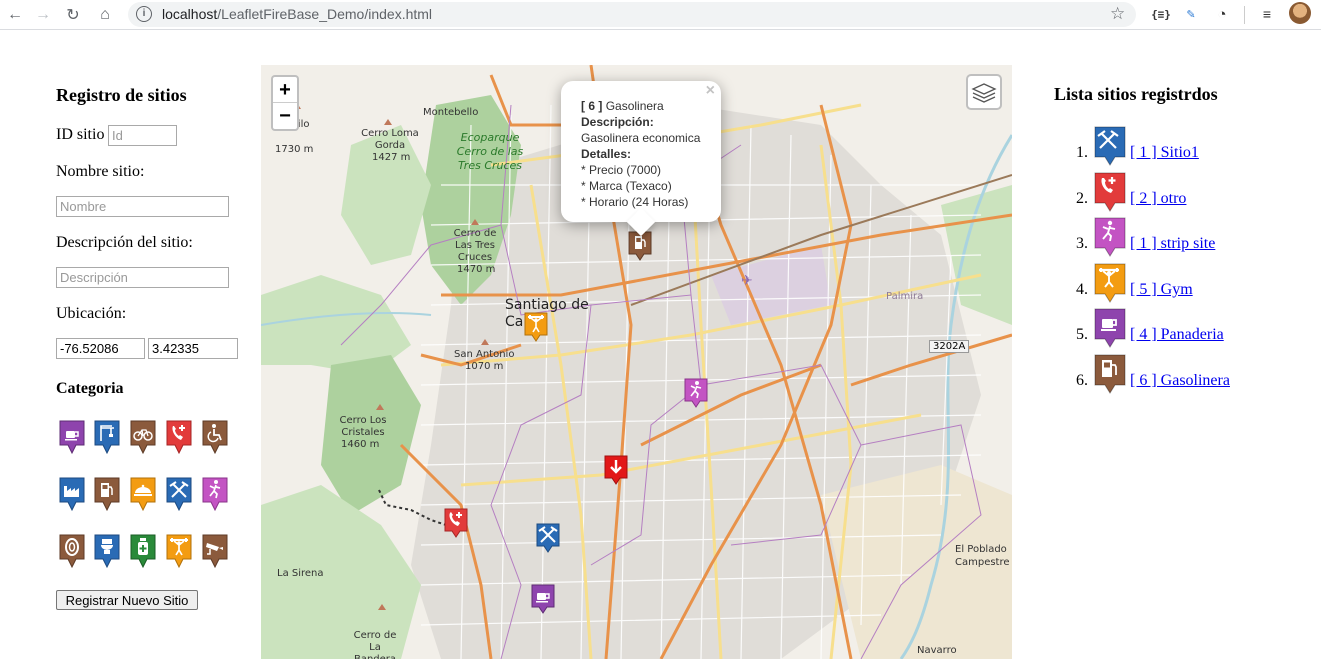 The width and height of the screenshot is (1321, 659). Describe the element at coordinates (143, 437) in the screenshot. I see `bicycle-icon` at that location.